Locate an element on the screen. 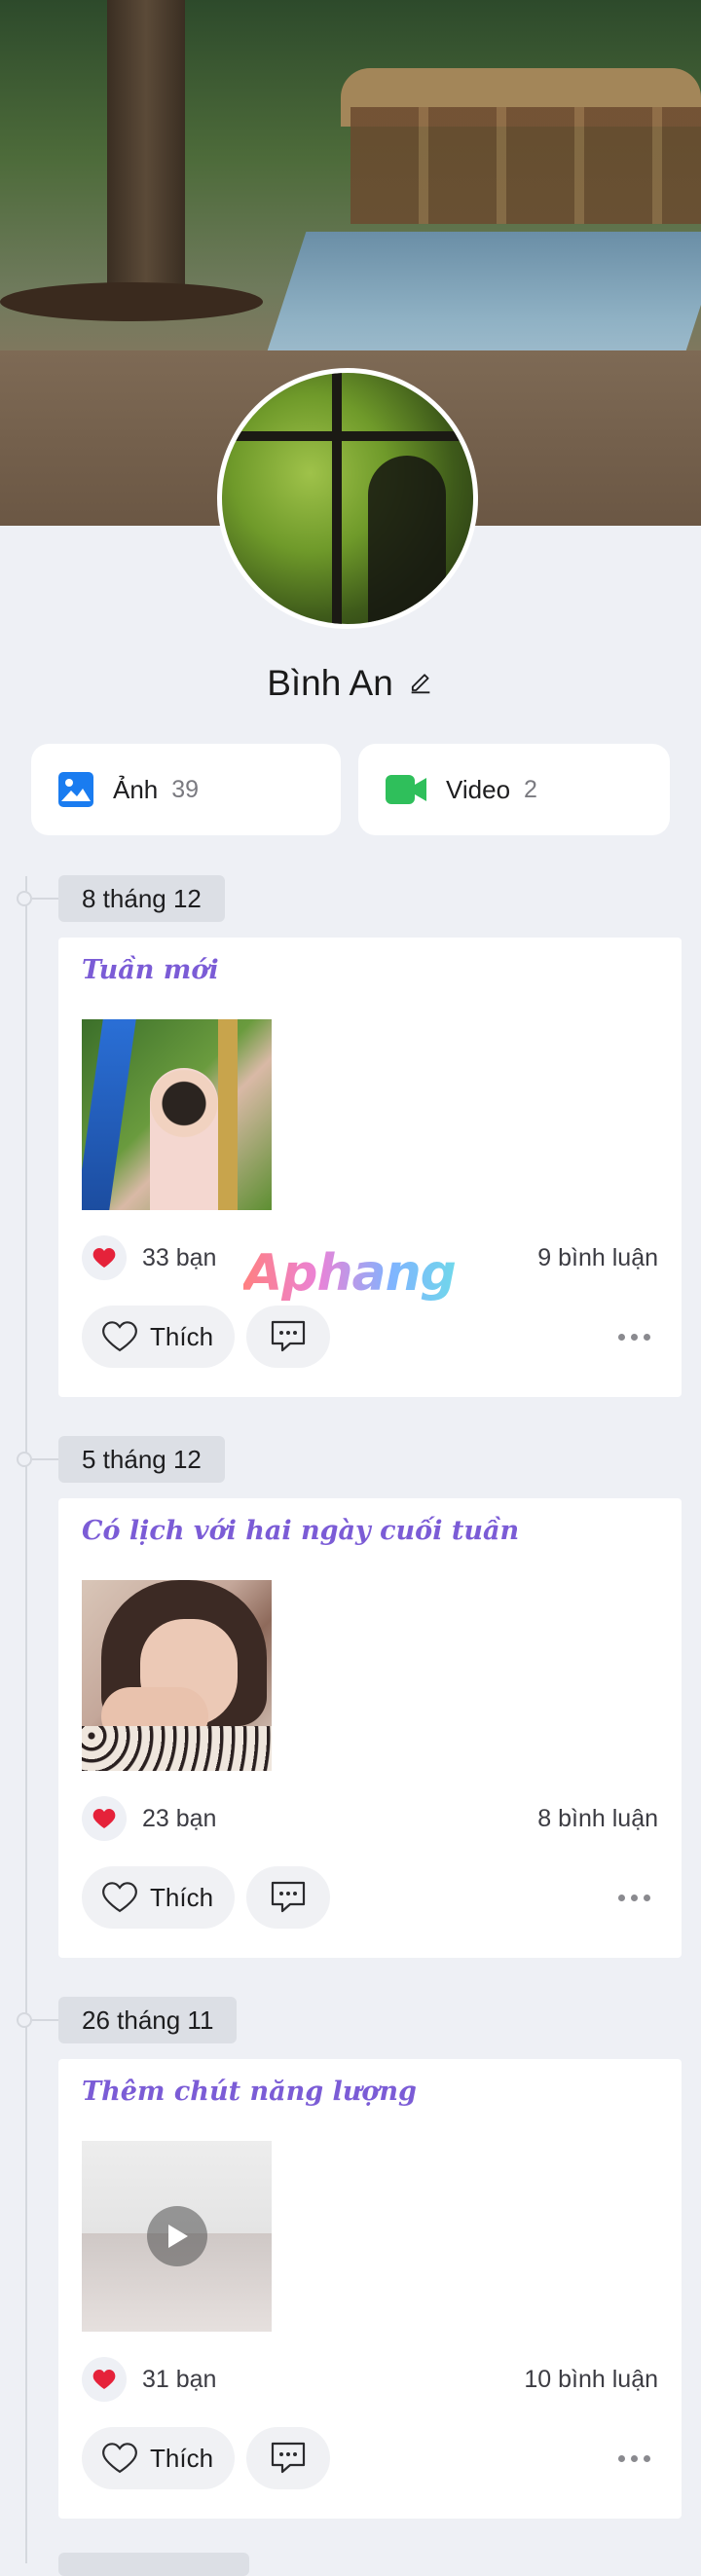 This screenshot has width=701, height=2576. likes-count: 23 bạn is located at coordinates (179, 1819).